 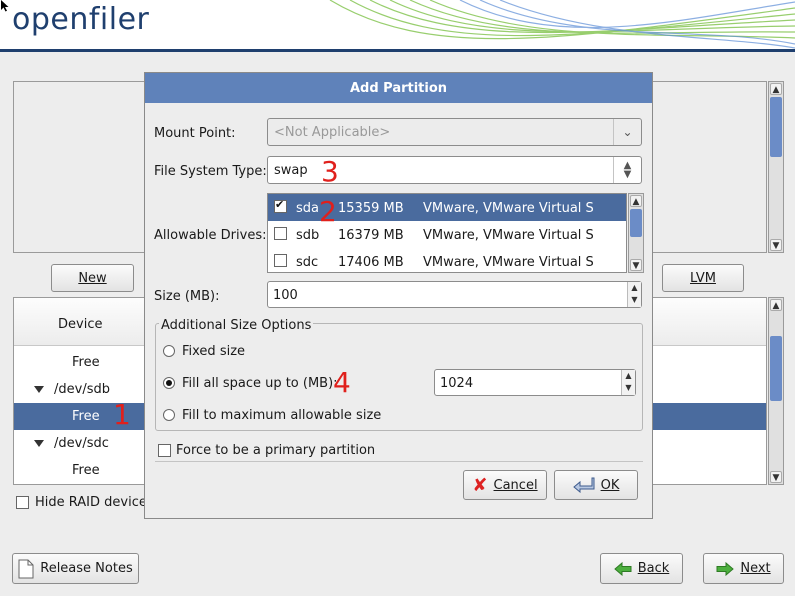 I want to click on annotation-3: 3, so click(x=330, y=171).